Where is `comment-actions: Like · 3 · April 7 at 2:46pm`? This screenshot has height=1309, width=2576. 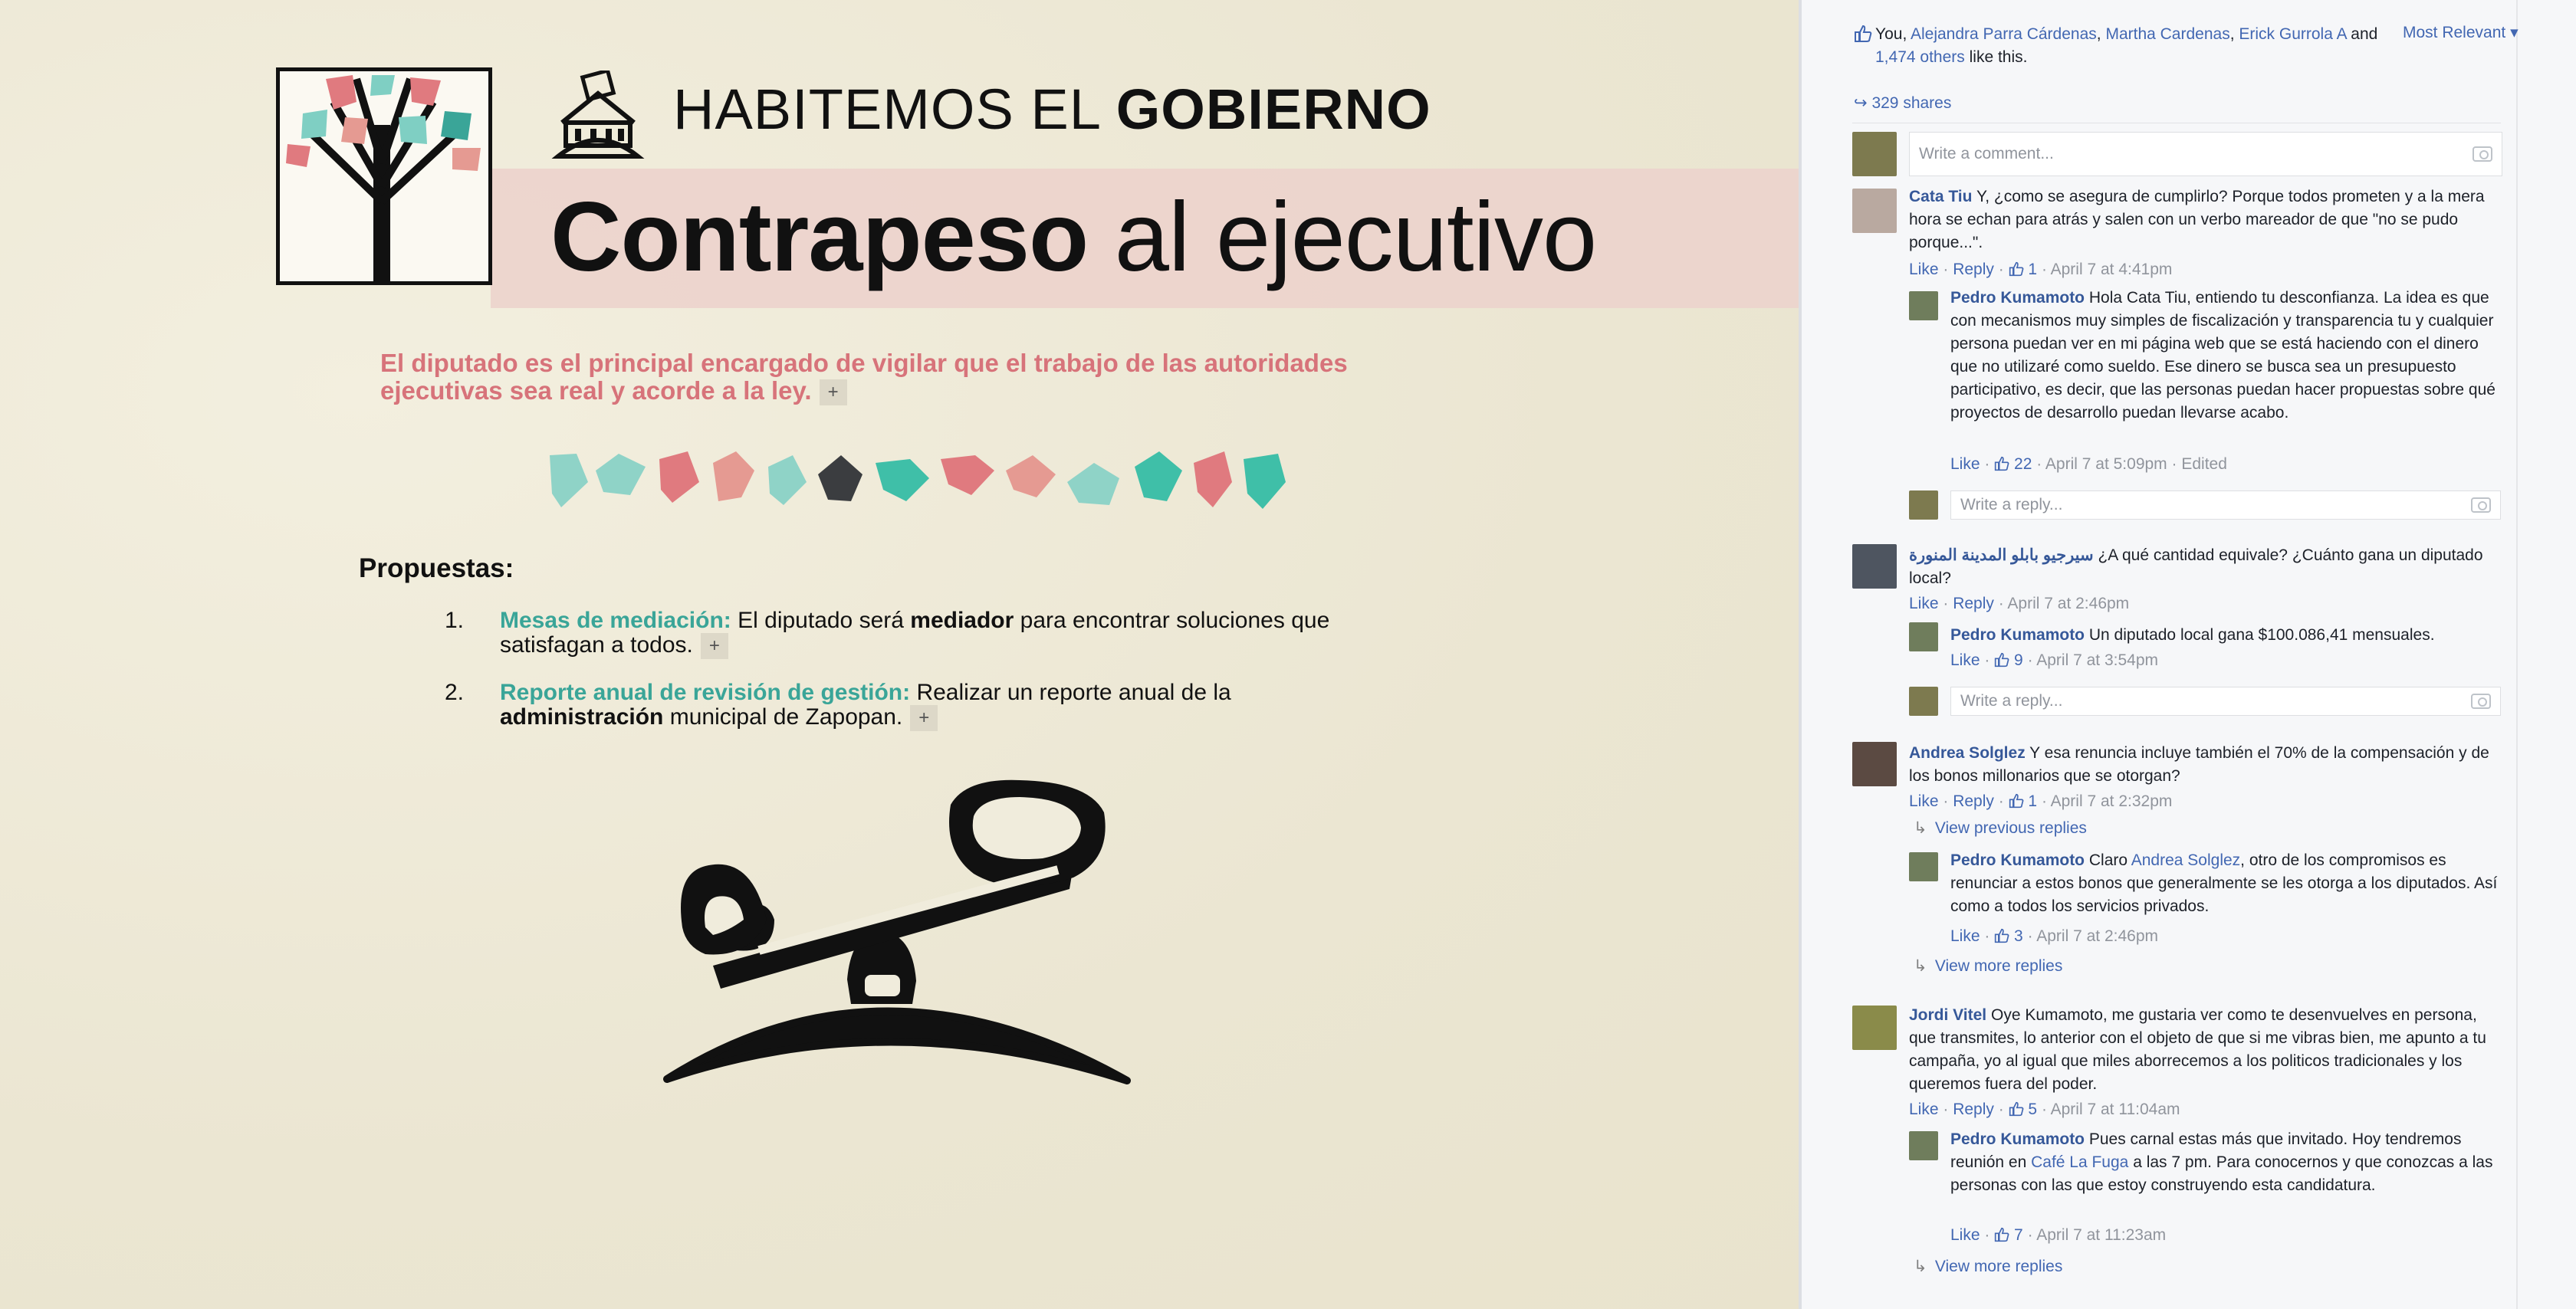
comment-actions: Like · 3 · April 7 at 2:46pm is located at coordinates (2054, 936).